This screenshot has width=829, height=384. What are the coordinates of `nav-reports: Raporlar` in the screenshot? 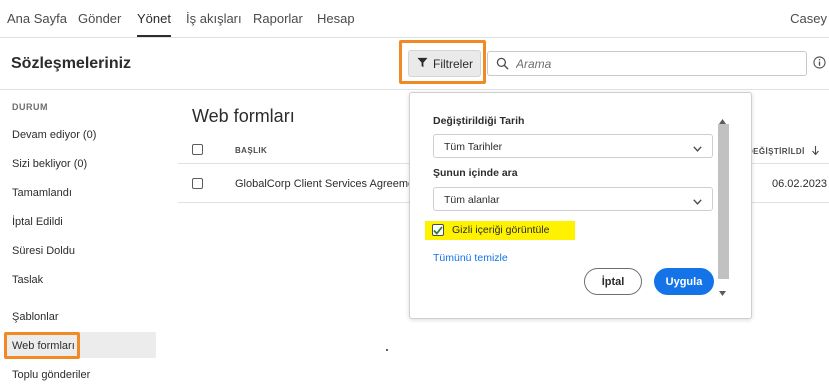 It's located at (278, 18).